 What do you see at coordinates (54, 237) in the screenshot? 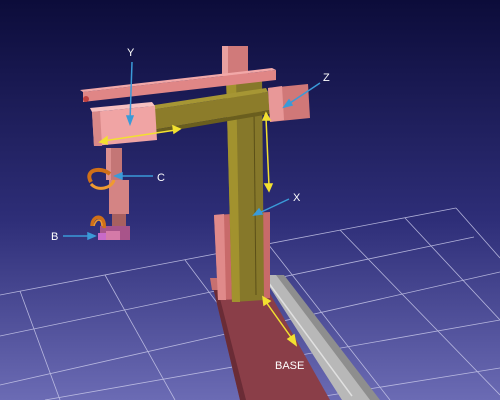
I see `label-b: B` at bounding box center [54, 237].